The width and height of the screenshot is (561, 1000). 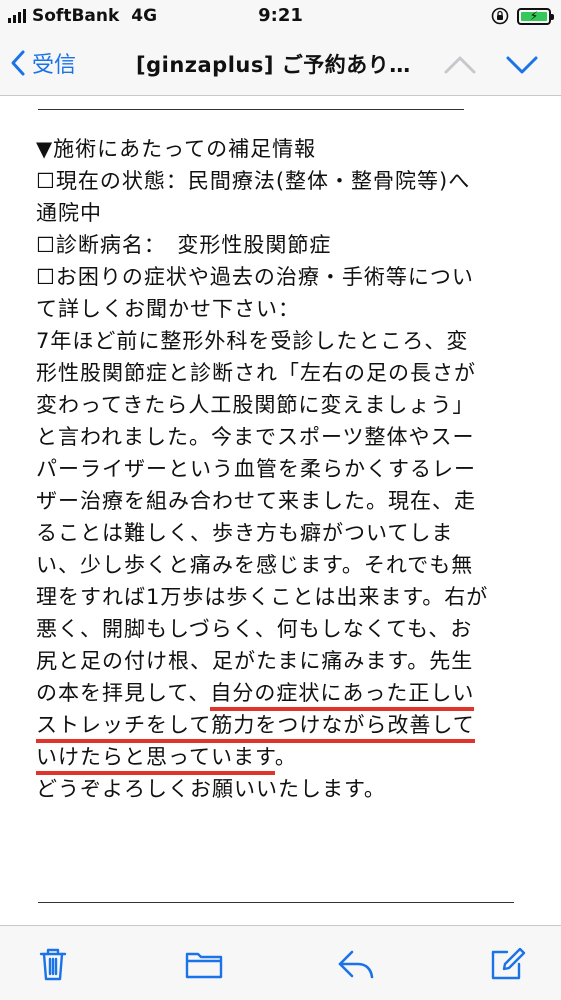 I want to click on mail-text-plain: の本を拝見して、, so click(x=123, y=693).